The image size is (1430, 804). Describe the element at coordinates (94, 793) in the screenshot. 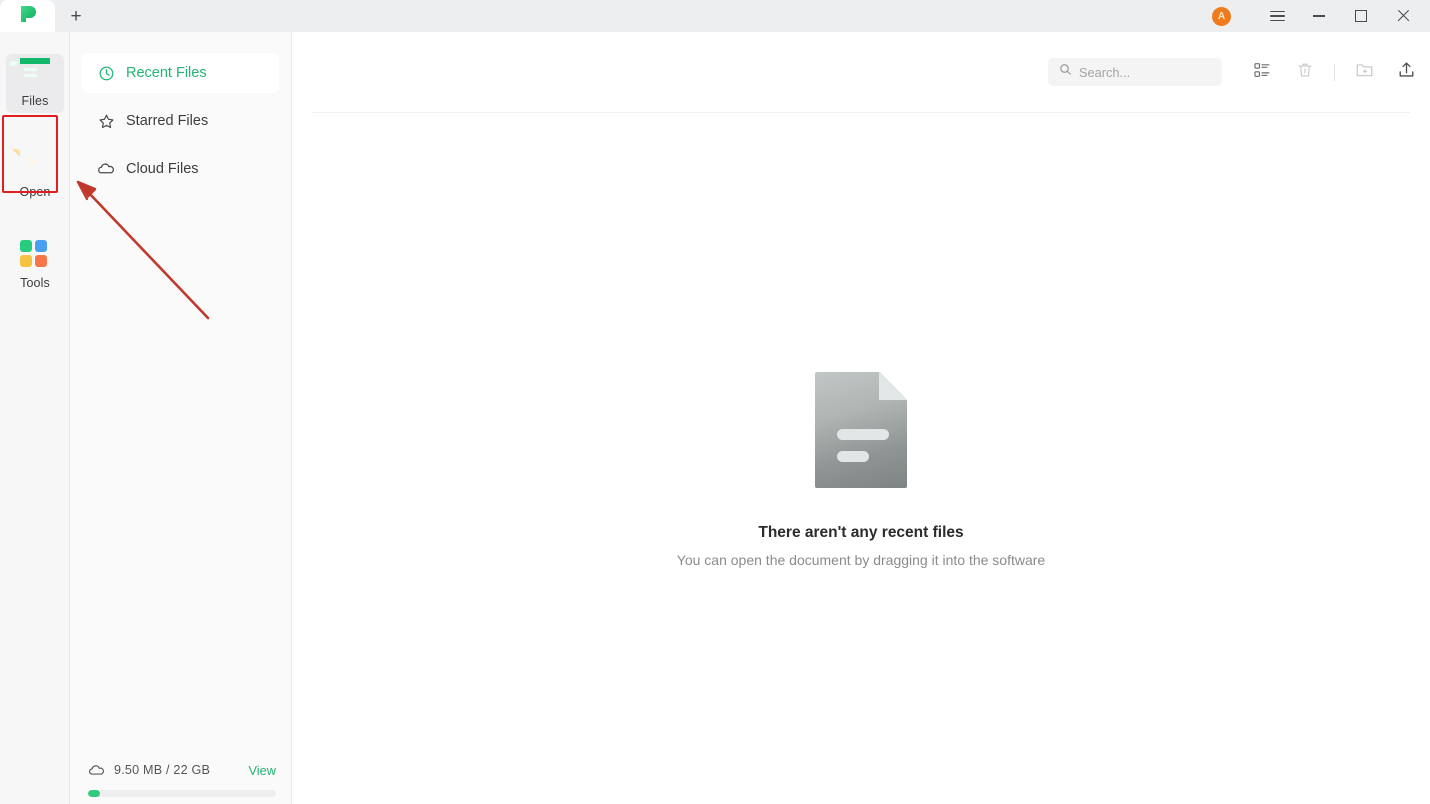

I see `storage-progress-fill` at that location.